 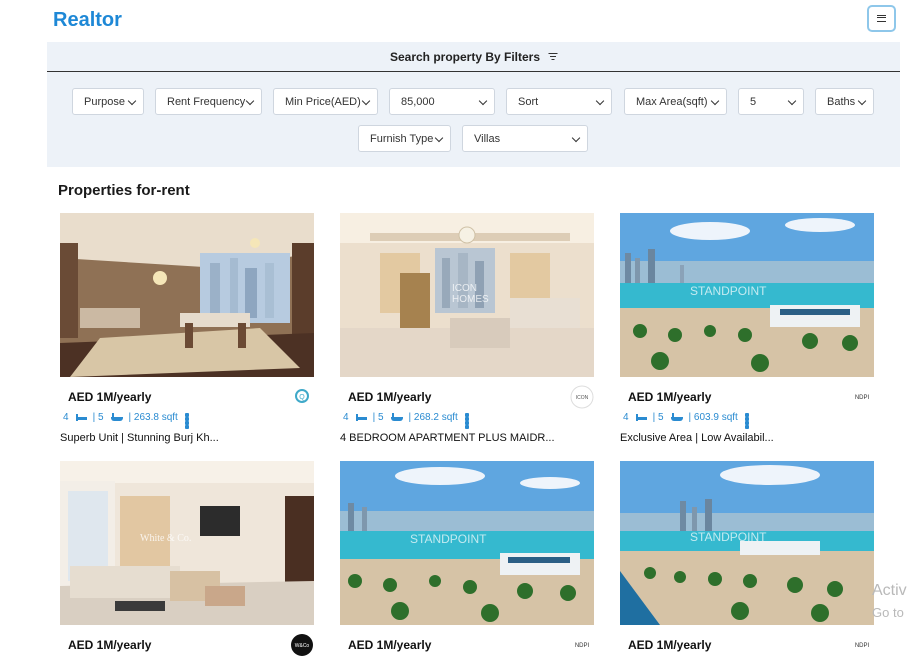 I want to click on property-card: White & Co. AED 1M/yearly W&Co, so click(x=187, y=559).